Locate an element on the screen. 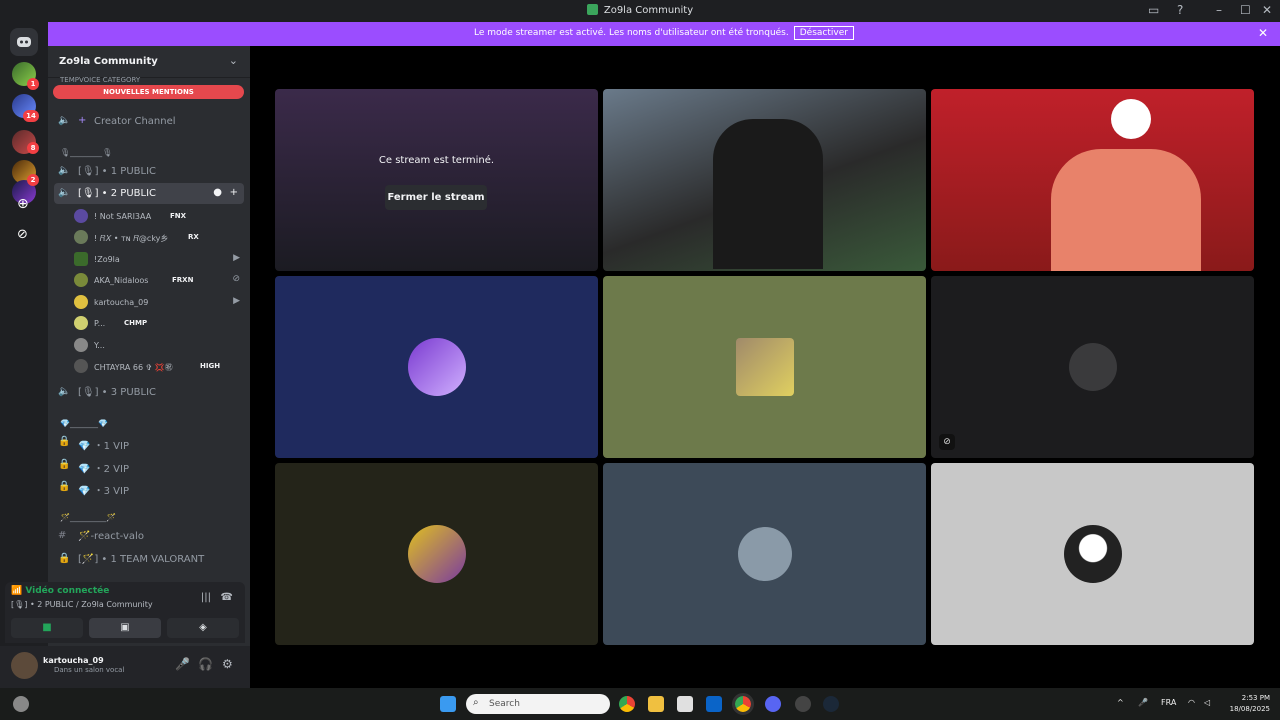 The image size is (1280, 720). voice-user: P... CHMP is located at coordinates (159, 323).